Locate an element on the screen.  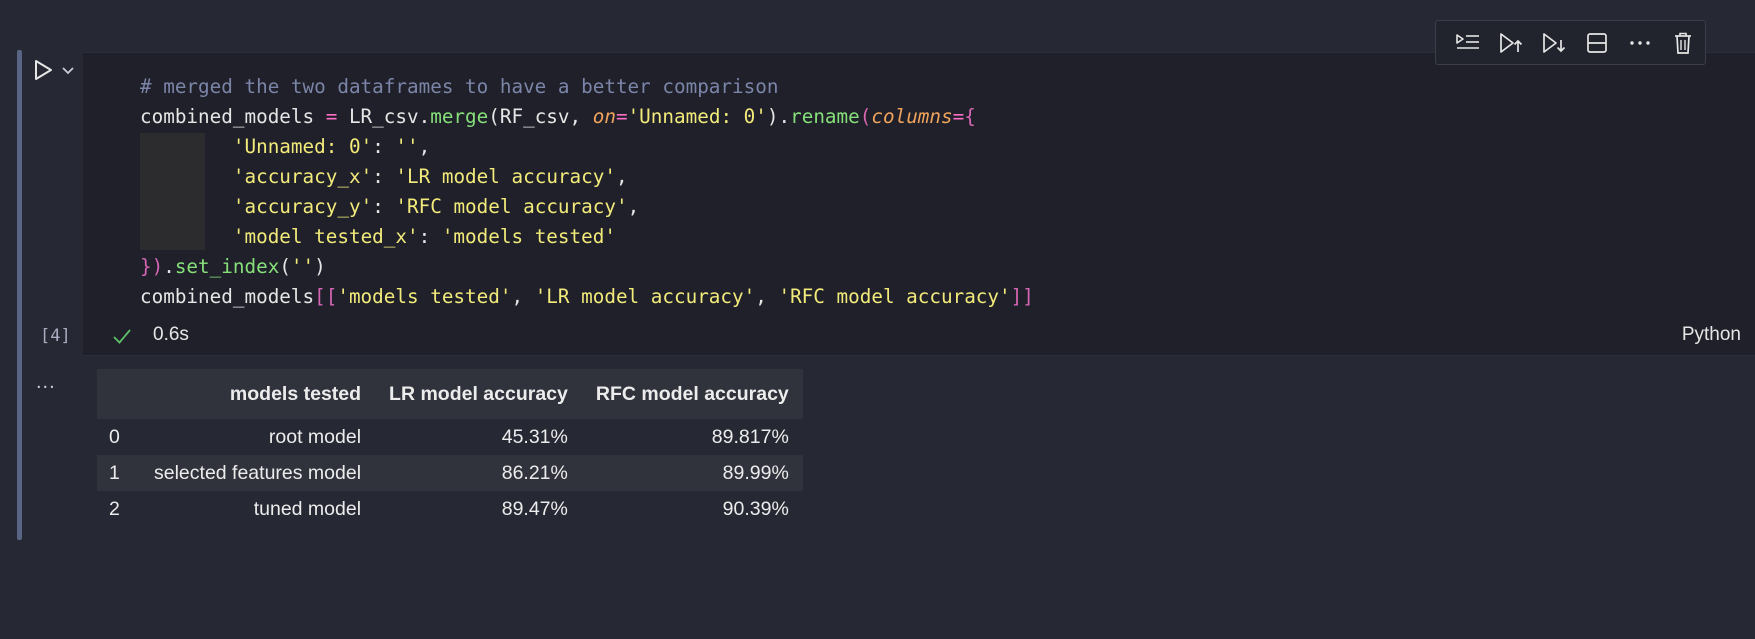
more-actions-button is located at coordinates (1640, 43).